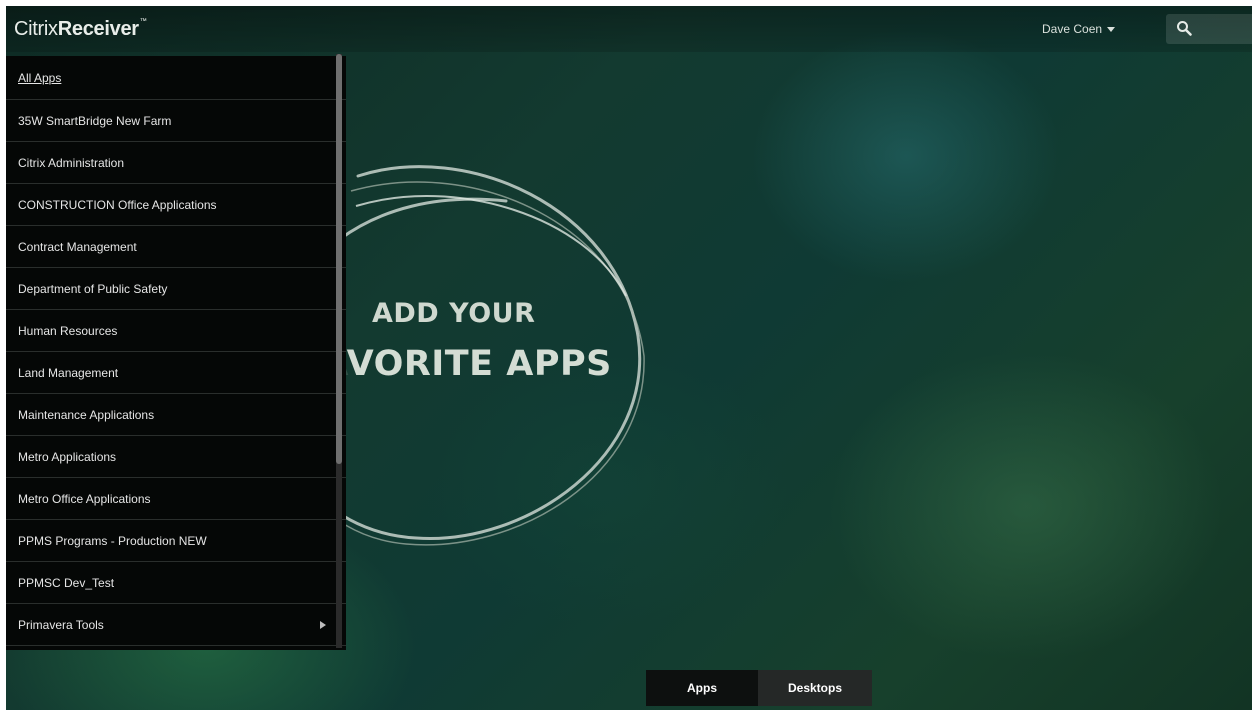 The image size is (1252, 710). What do you see at coordinates (67, 457) in the screenshot?
I see `menu-item-label: Metro Applications` at bounding box center [67, 457].